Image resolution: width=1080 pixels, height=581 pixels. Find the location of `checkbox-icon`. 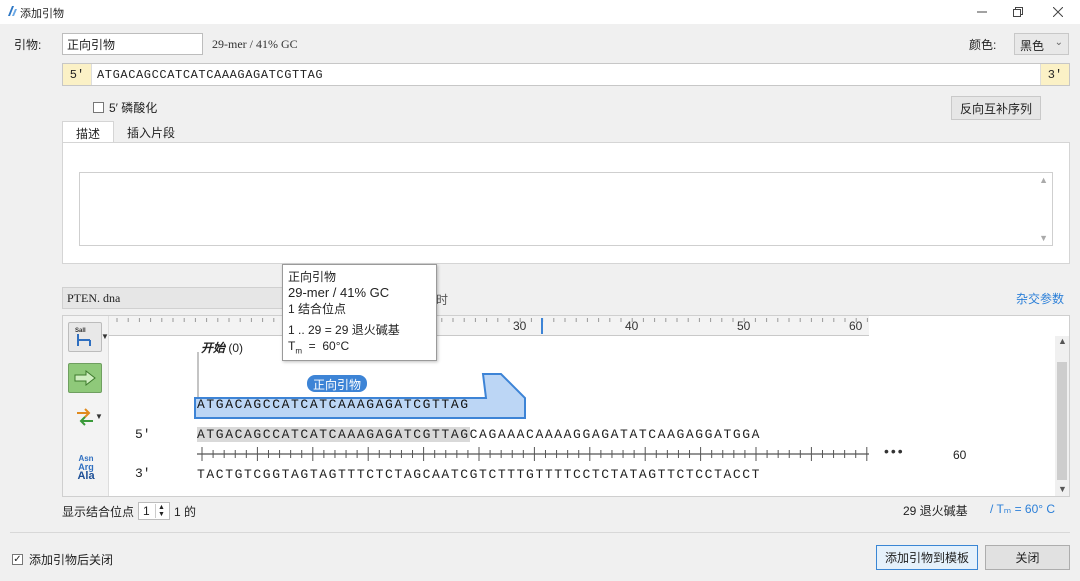

checkbox-icon is located at coordinates (98, 107).